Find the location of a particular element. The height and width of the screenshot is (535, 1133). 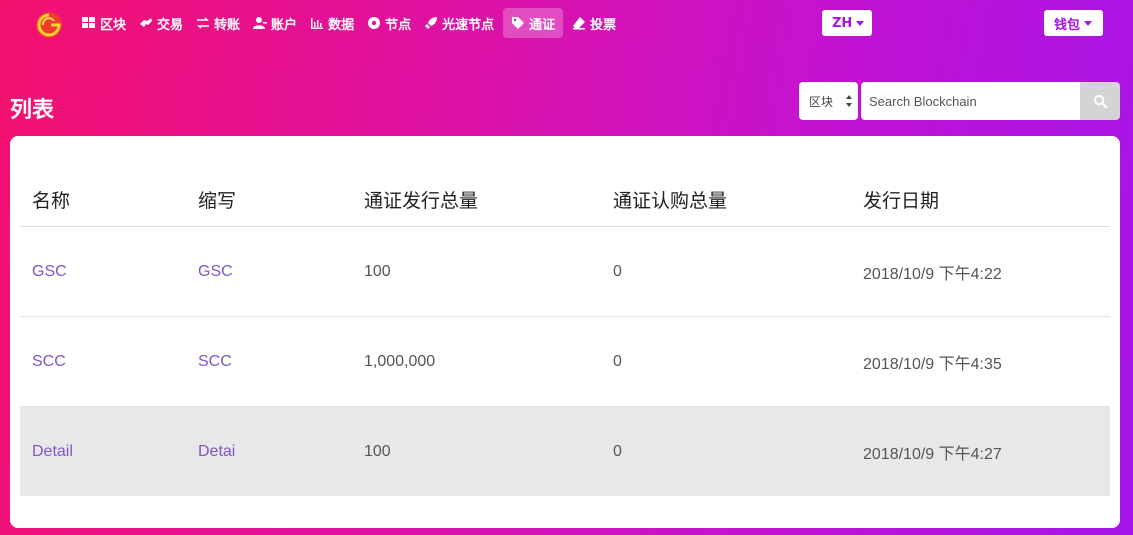

main-nav: 区块 交易 转账 账户 数据 节点 光速节点 通证 投票 is located at coordinates (351, 23).